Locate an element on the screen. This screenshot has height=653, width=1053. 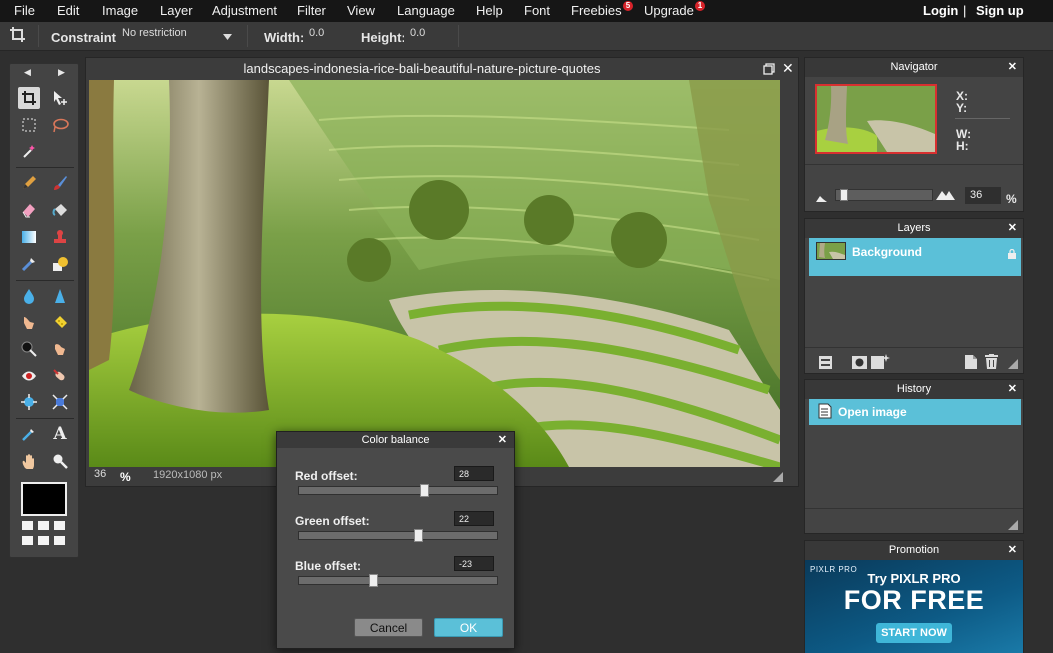
layer-row: Background is located at coordinates (915, 257).